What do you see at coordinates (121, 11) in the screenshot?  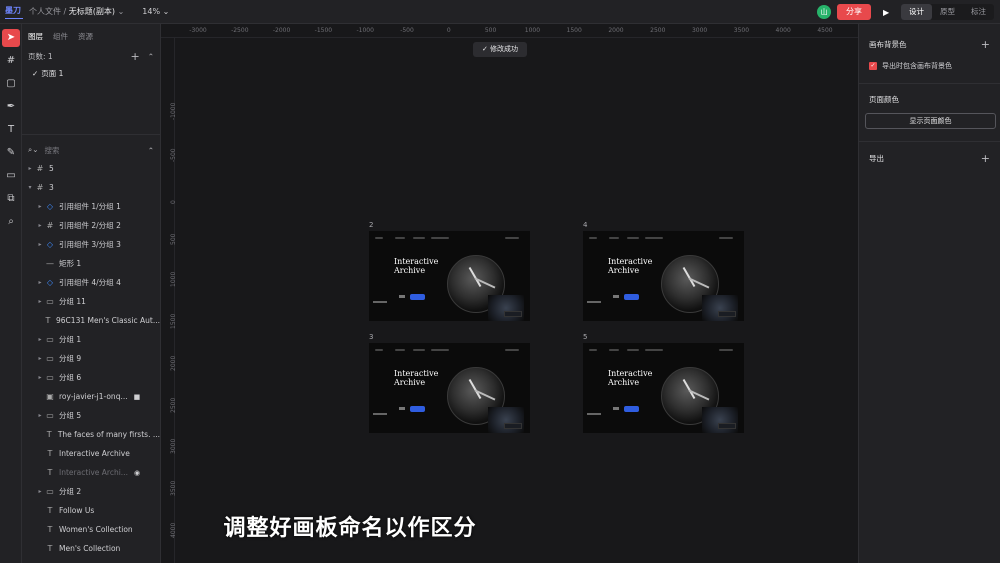 I see `chevron-down-icon: ⌄` at bounding box center [121, 11].